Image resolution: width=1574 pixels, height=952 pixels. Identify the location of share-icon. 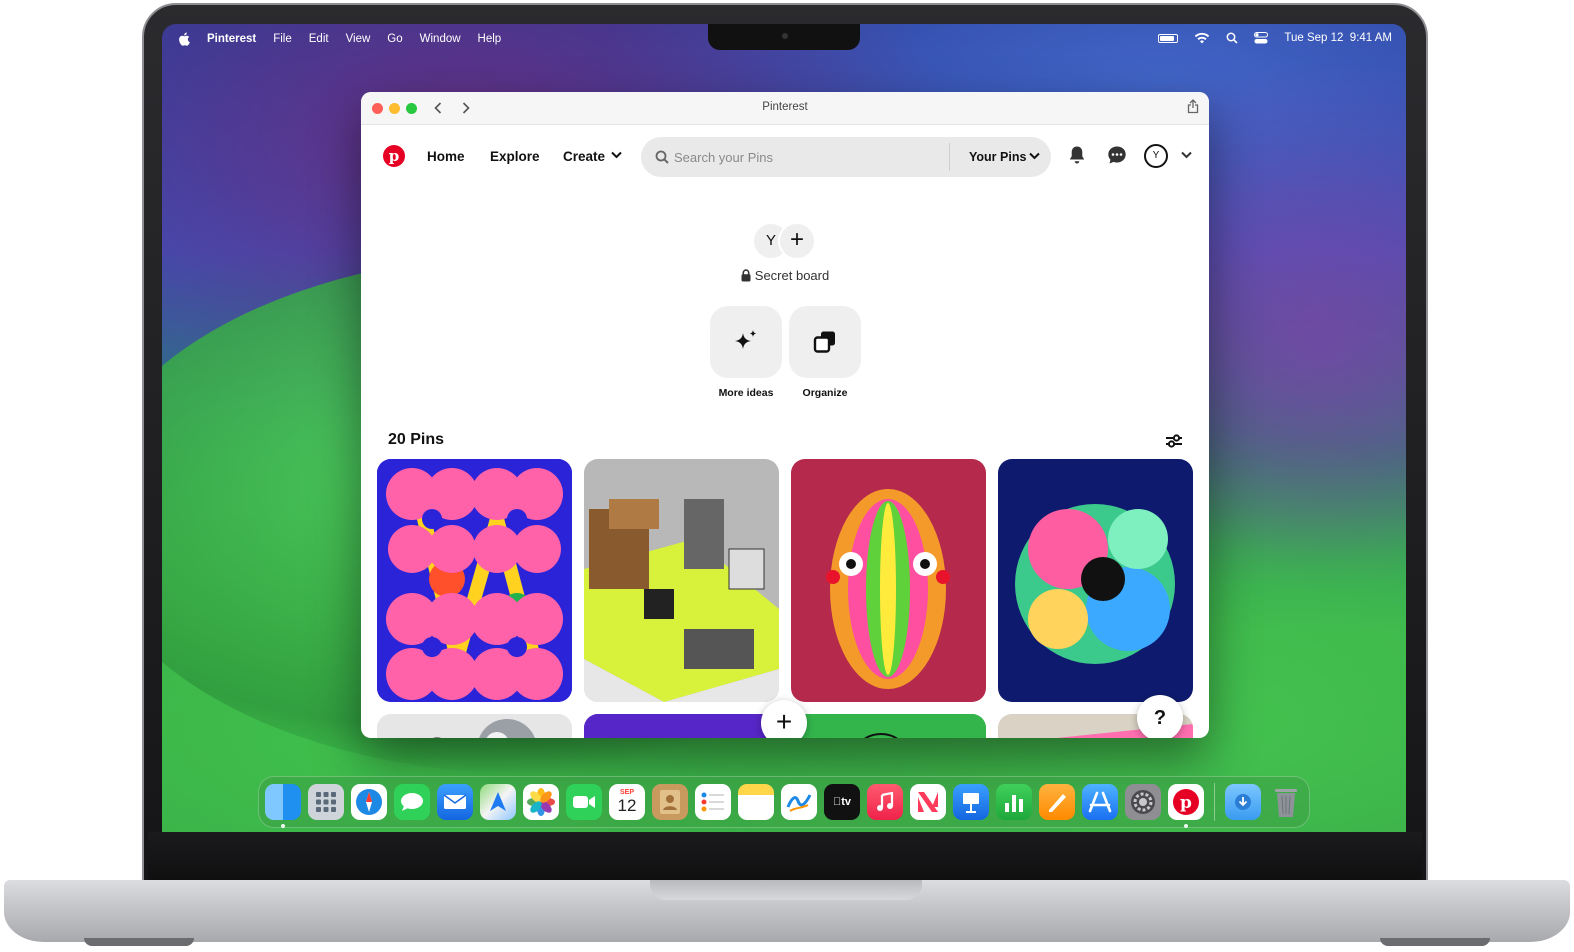
(1193, 106).